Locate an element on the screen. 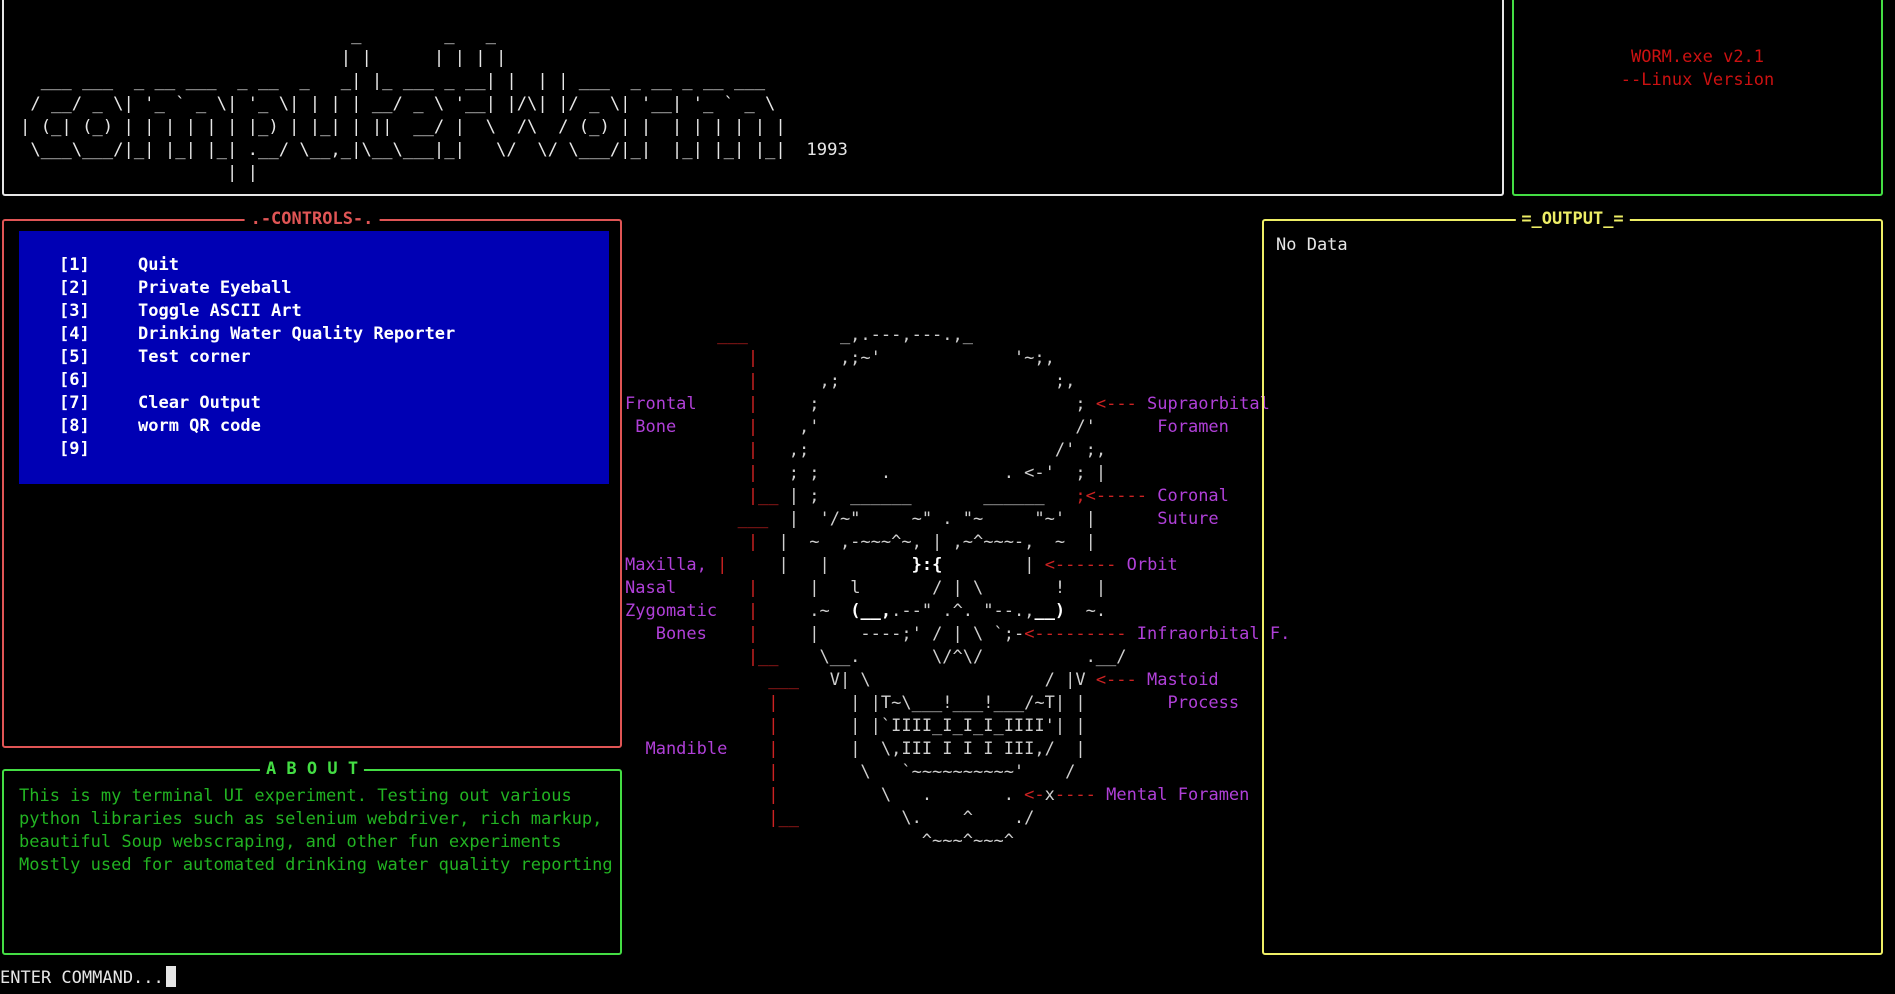 The image size is (1895, 994). output-text: No Data is located at coordinates (1312, 245).